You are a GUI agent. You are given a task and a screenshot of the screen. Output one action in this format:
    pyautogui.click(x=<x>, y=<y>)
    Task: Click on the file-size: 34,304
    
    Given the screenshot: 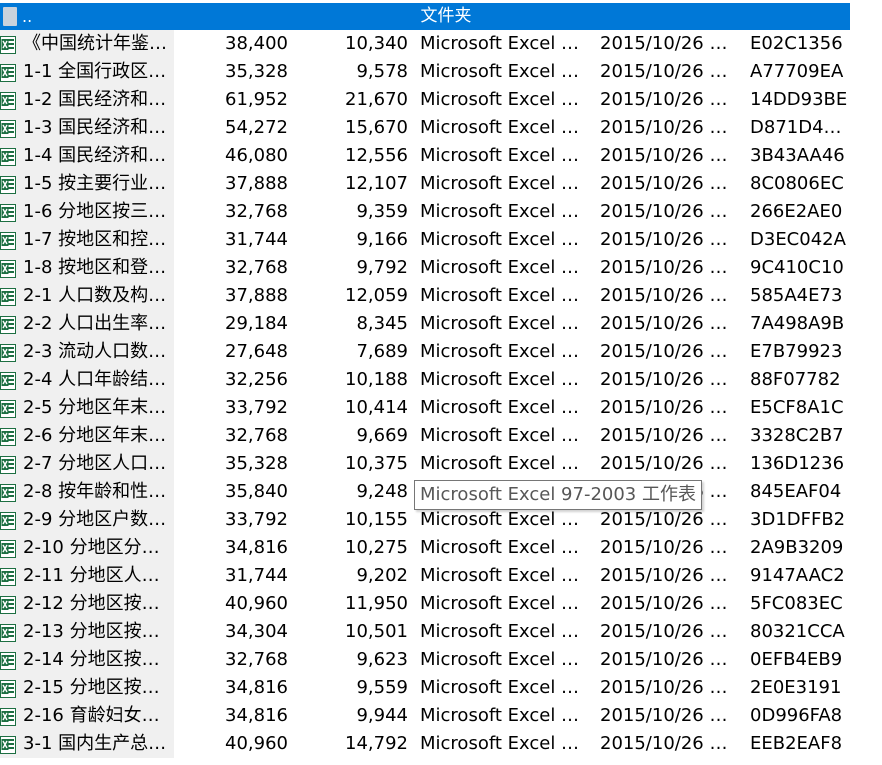 What is the action you would take?
    pyautogui.click(x=256, y=631)
    